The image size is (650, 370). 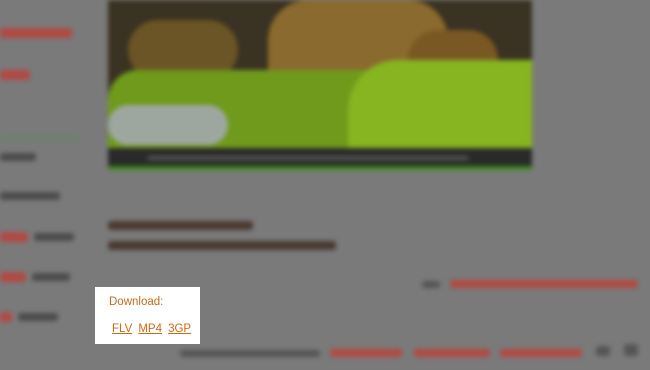 What do you see at coordinates (122, 329) in the screenshot?
I see `download-flv-link: FLV` at bounding box center [122, 329].